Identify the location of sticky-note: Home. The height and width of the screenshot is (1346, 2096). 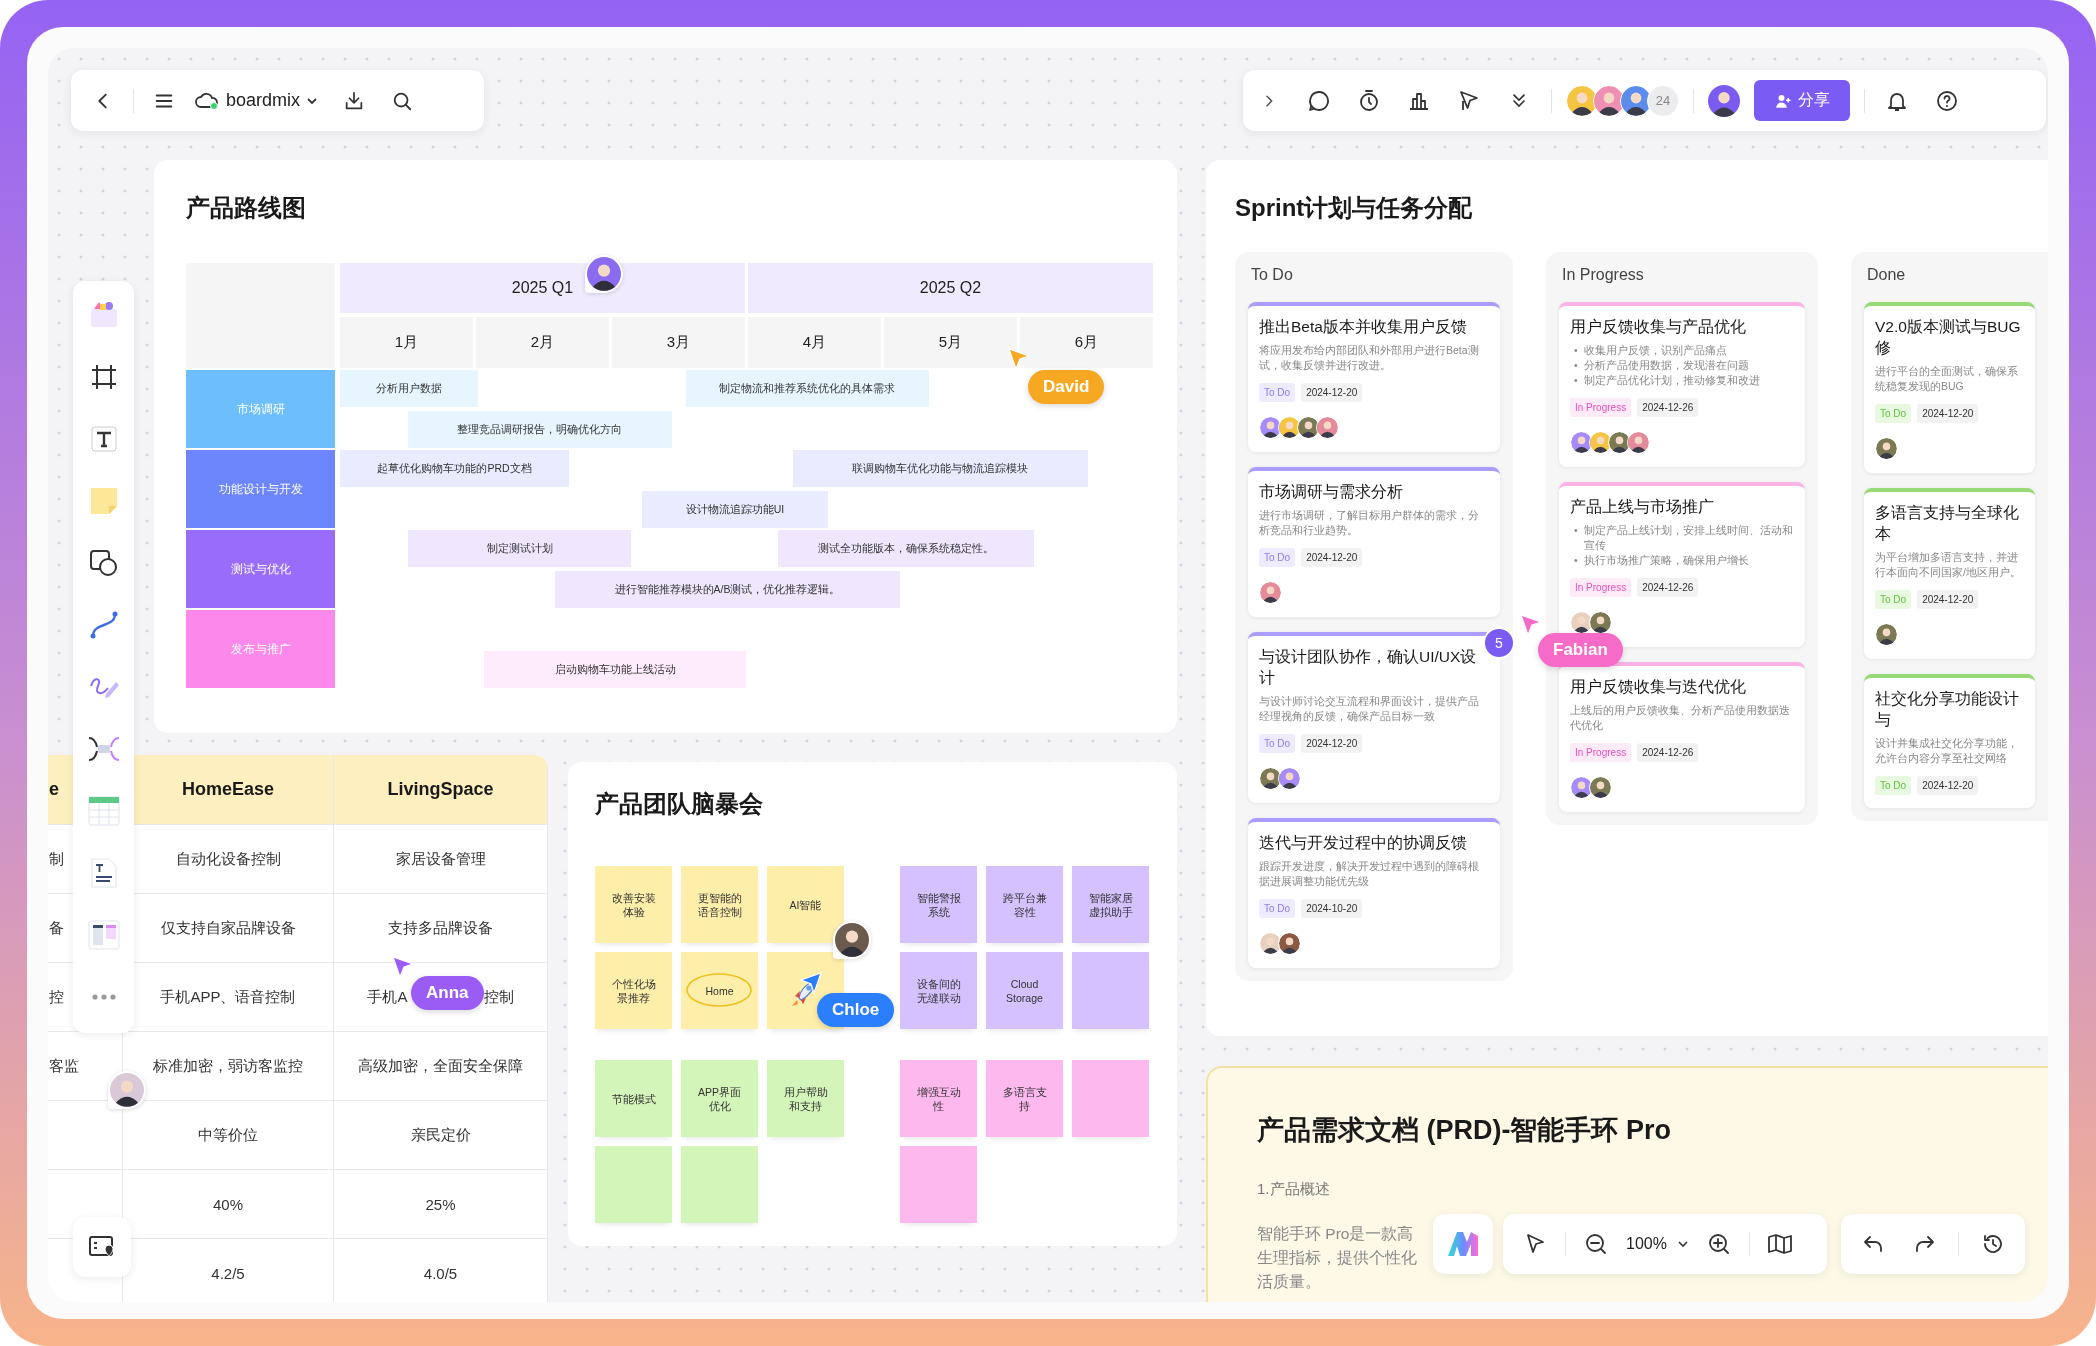
(719, 990).